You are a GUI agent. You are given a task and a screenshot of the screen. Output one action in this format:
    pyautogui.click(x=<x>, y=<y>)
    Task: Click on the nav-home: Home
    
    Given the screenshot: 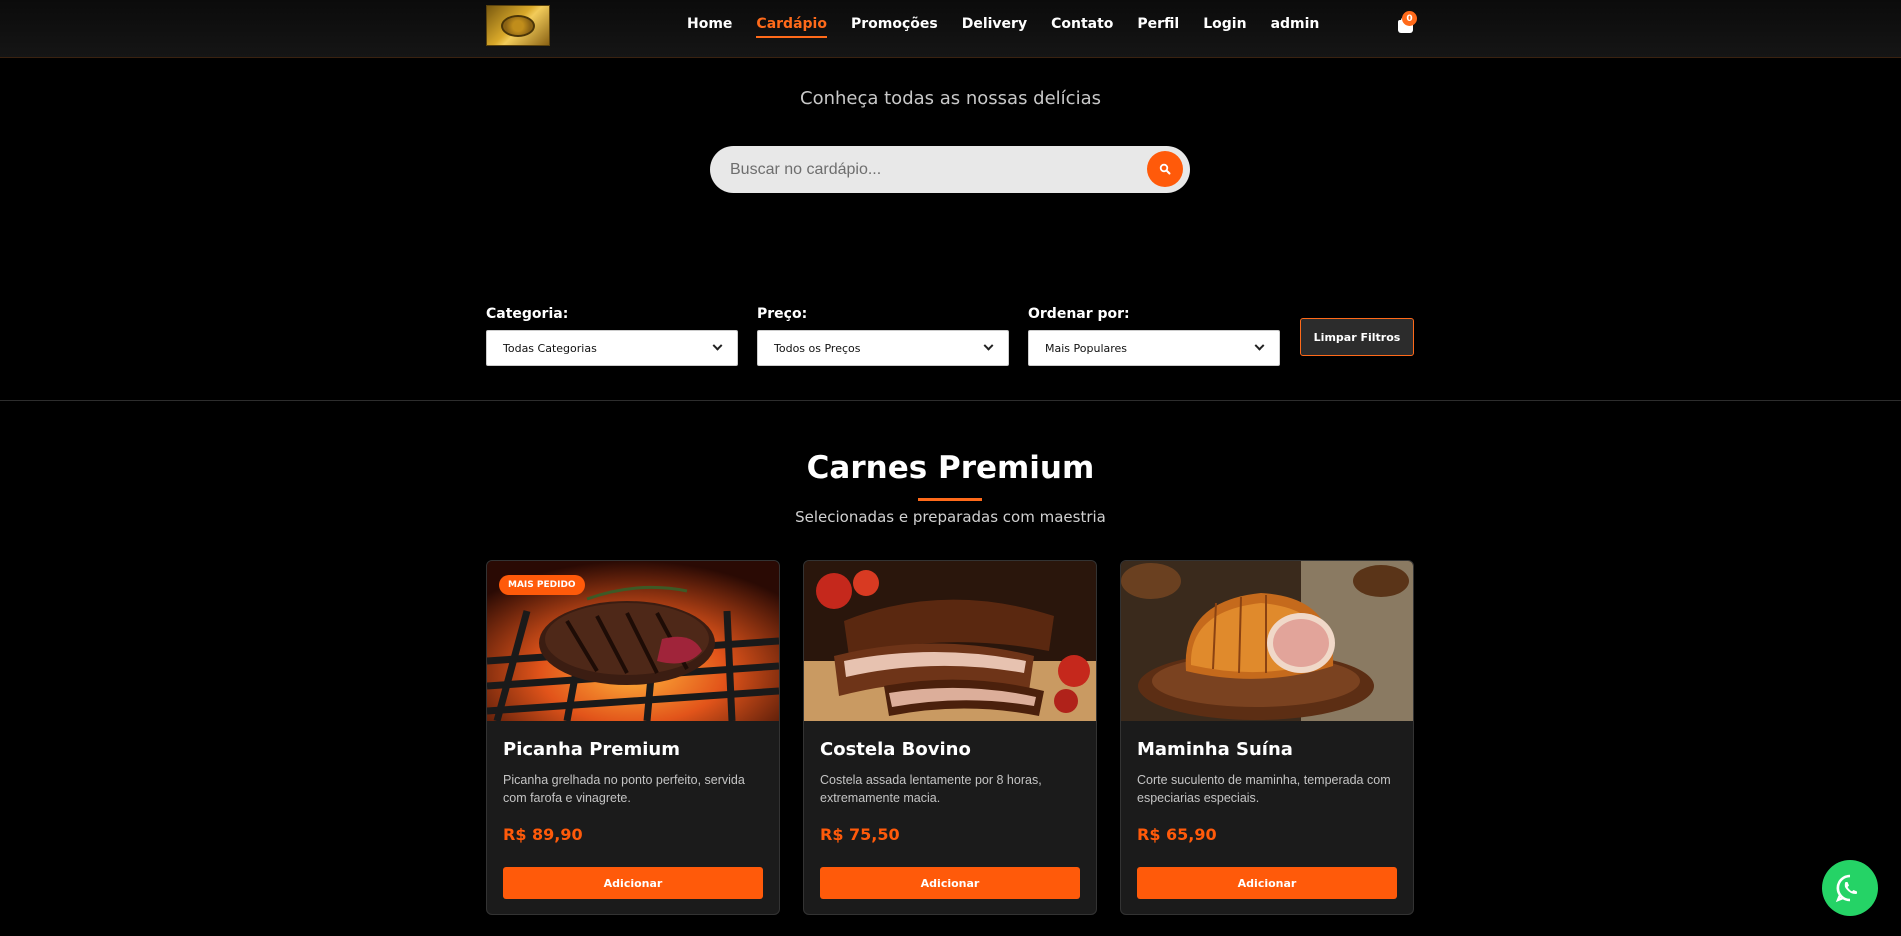 What is the action you would take?
    pyautogui.click(x=709, y=27)
    